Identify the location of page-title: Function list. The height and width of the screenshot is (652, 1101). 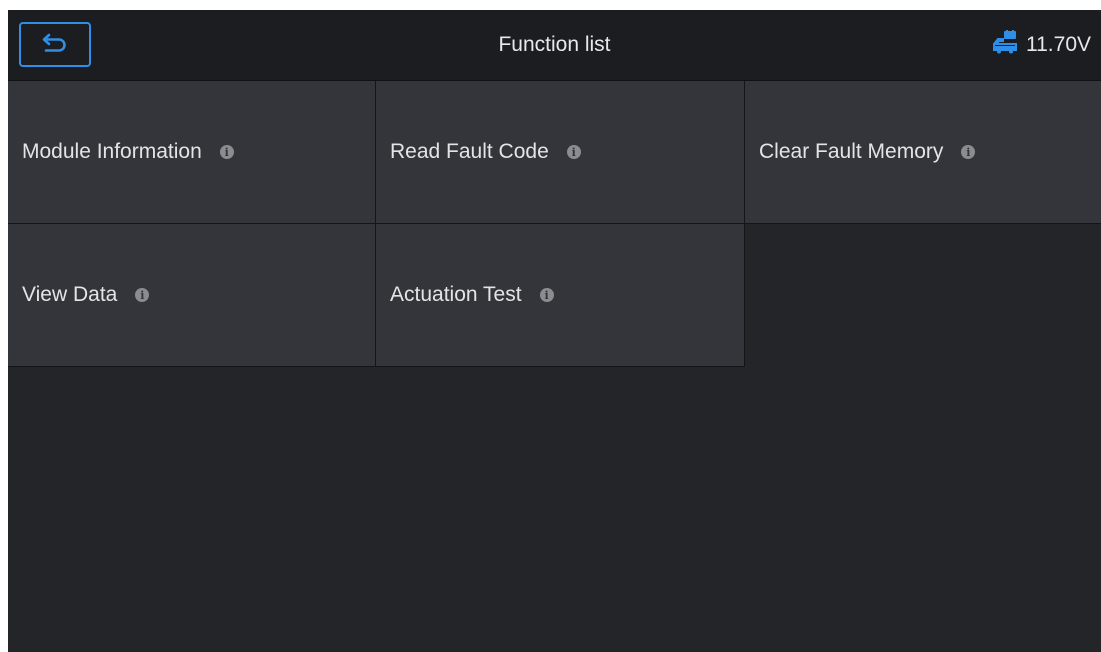
(554, 44).